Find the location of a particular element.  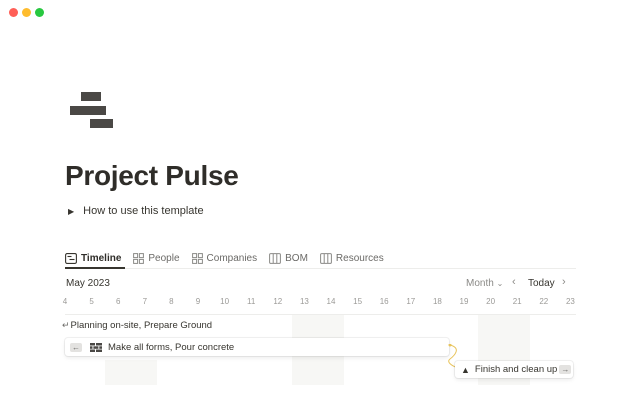

active-tab-underline is located at coordinates (95, 268).